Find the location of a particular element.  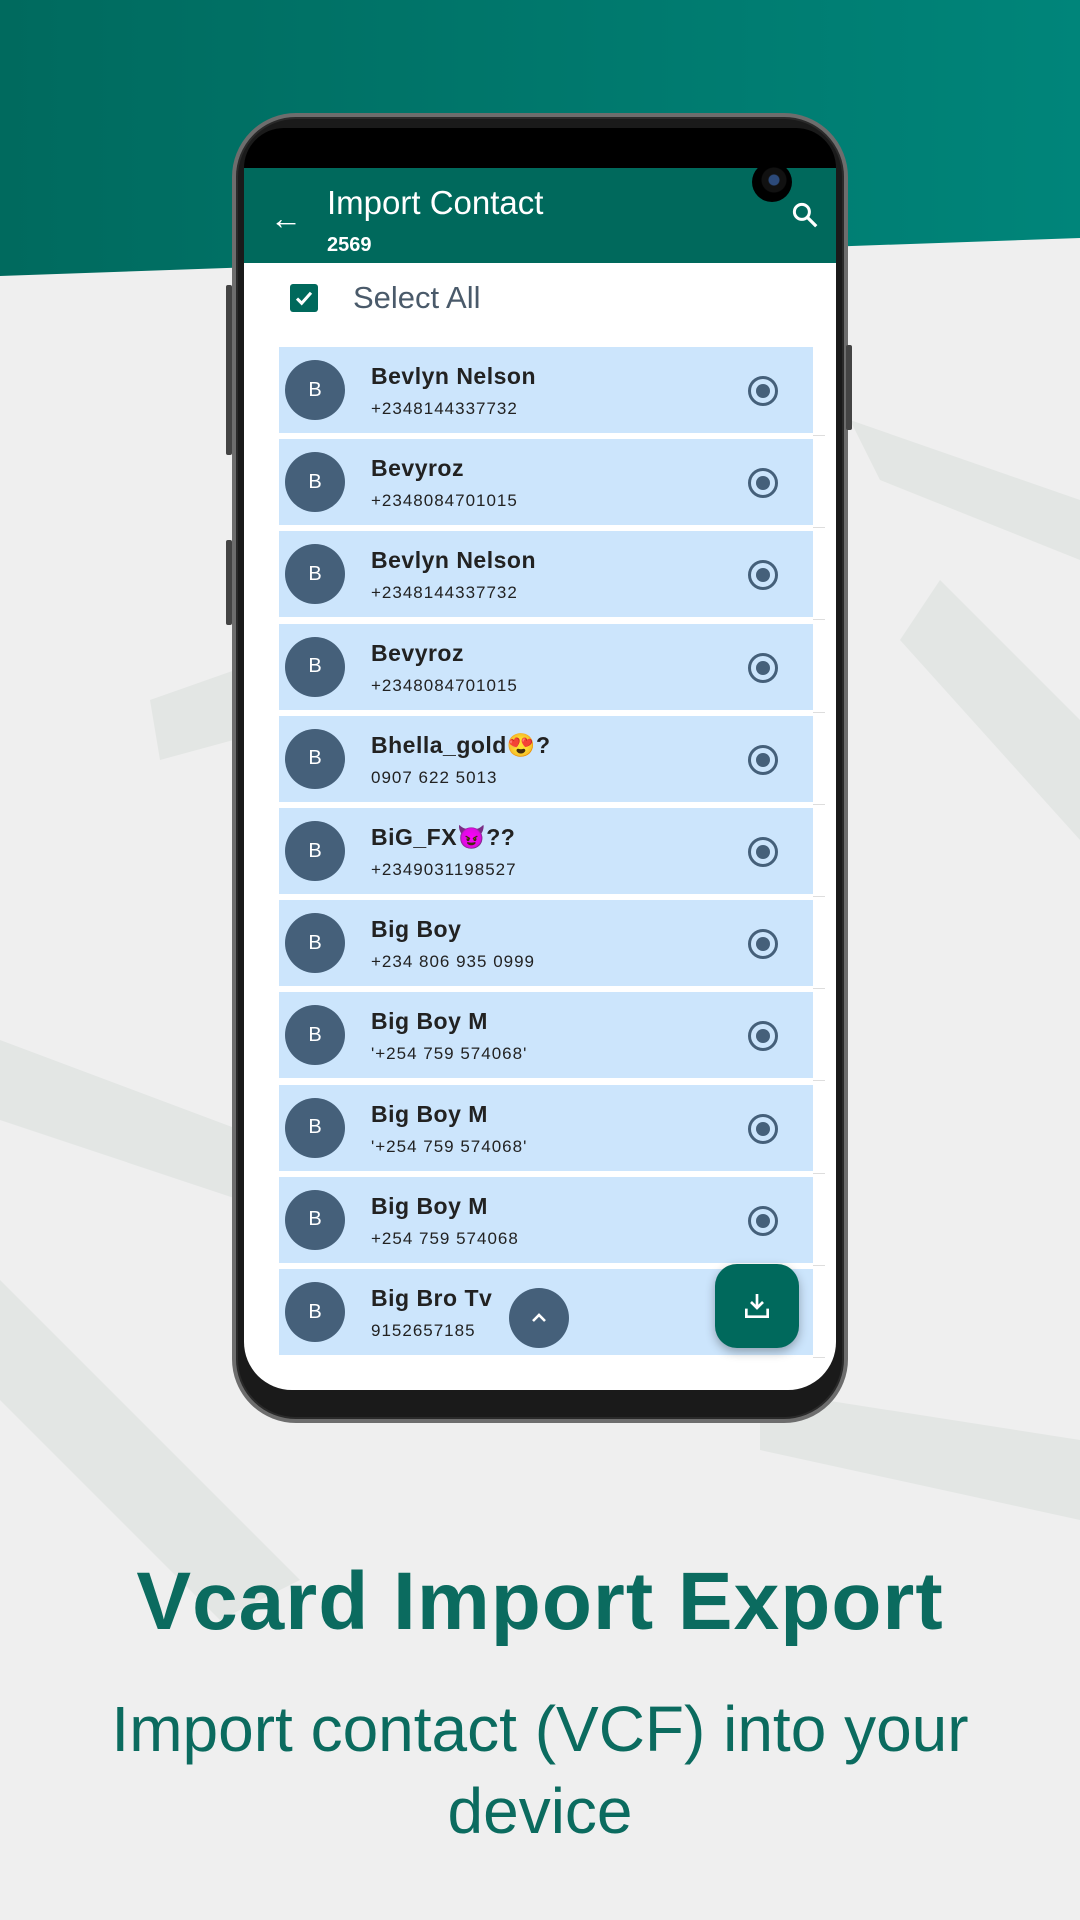

contact-count: 2569 is located at coordinates (349, 245).